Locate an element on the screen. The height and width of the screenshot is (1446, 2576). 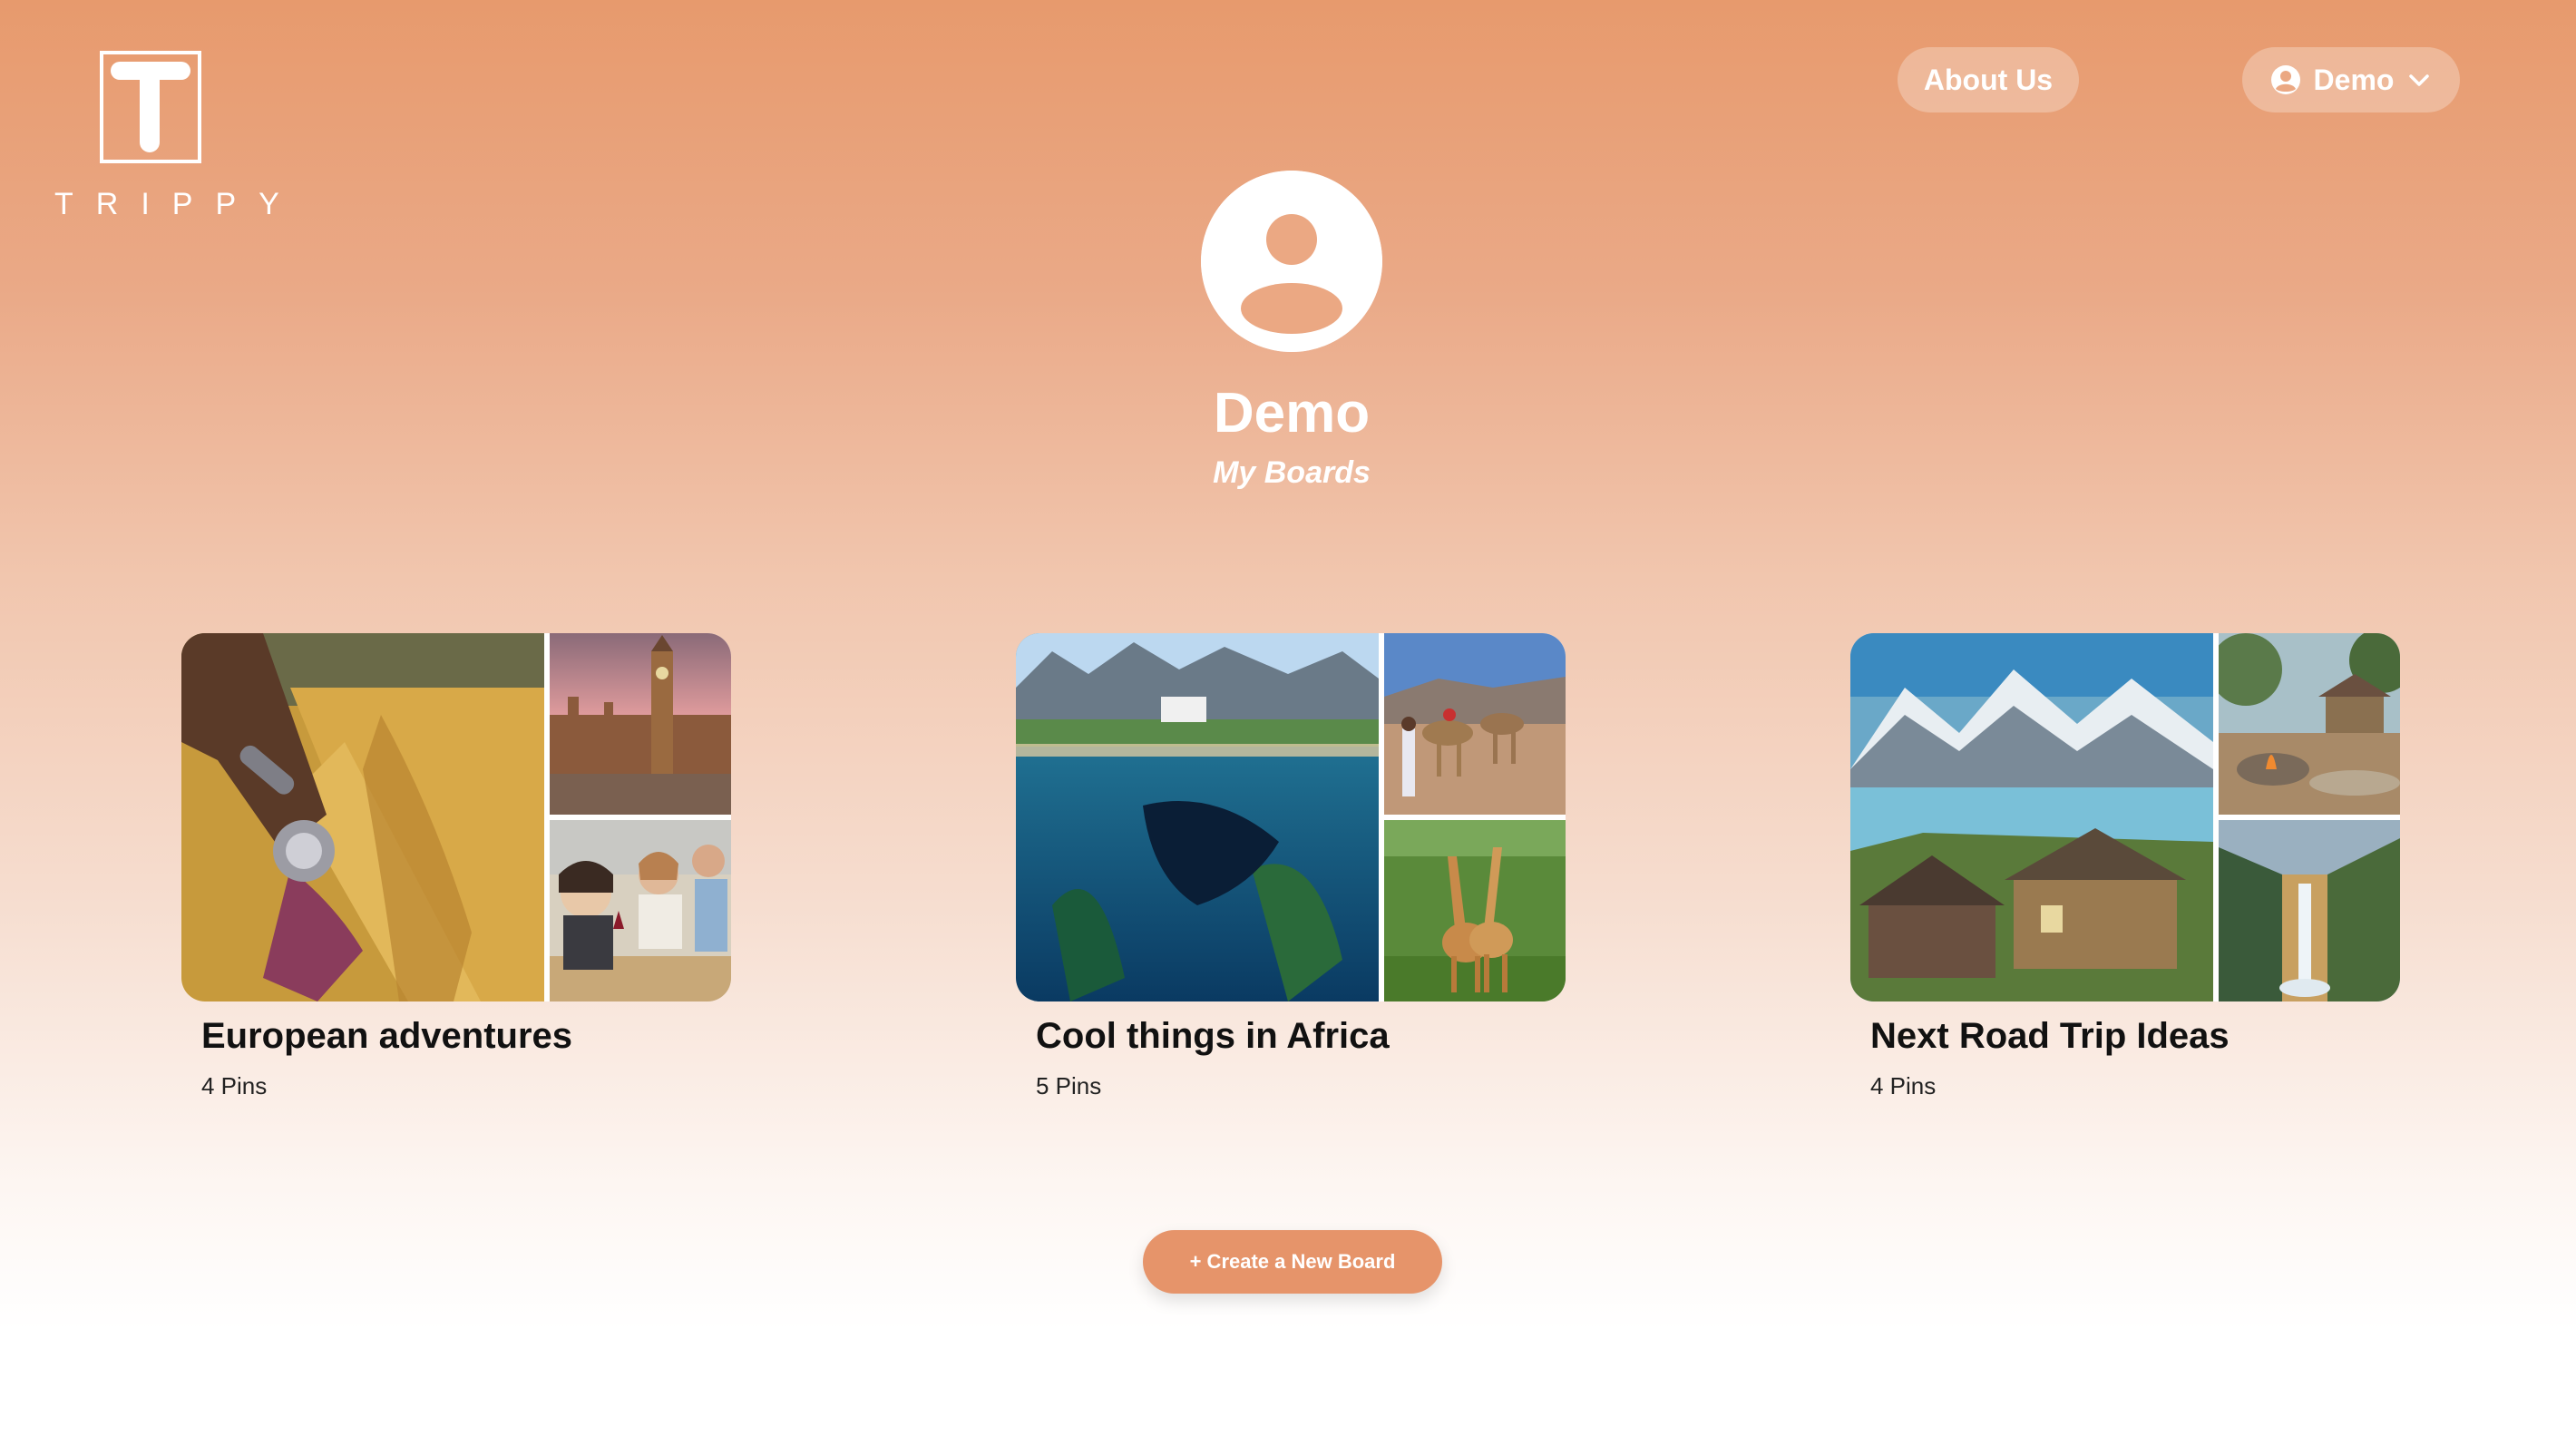
about-us-button: About Us is located at coordinates (1988, 79).